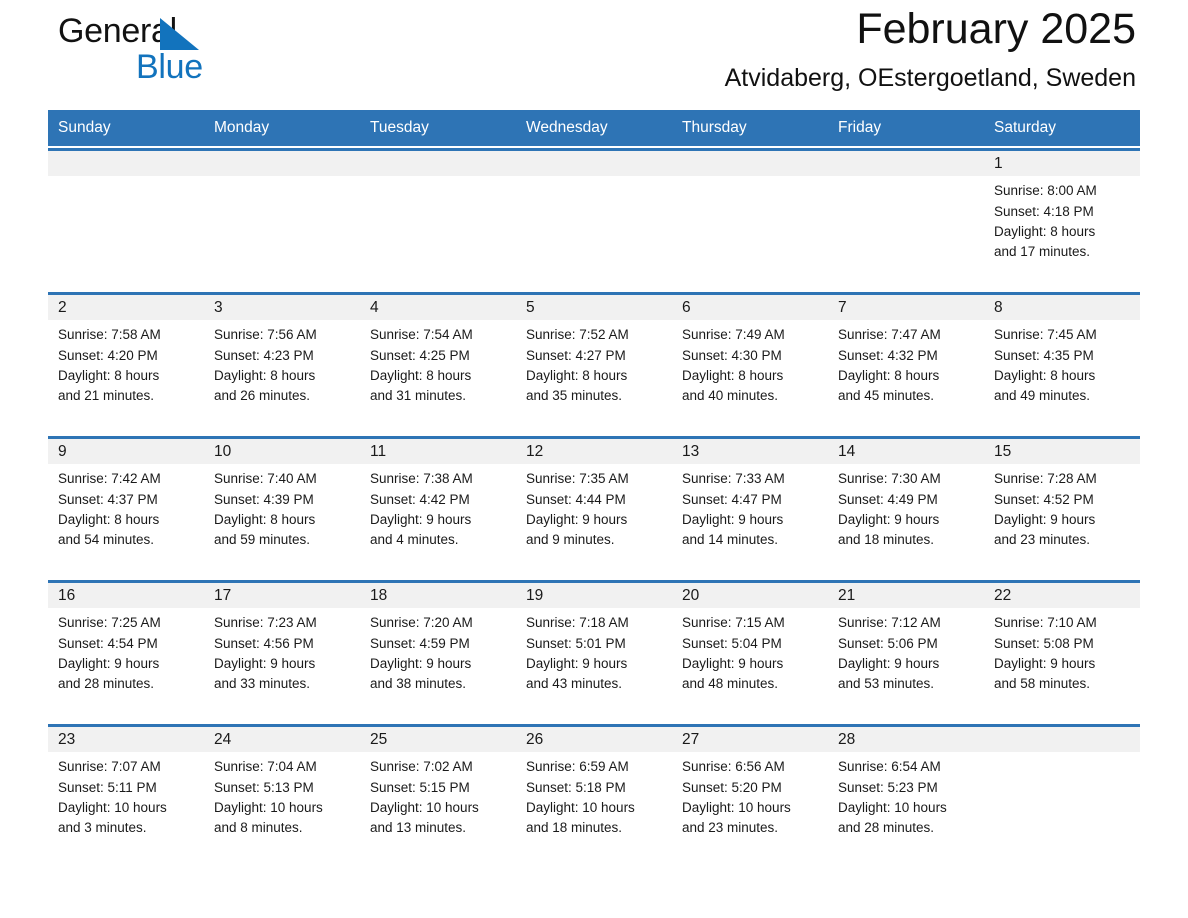 Image resolution: width=1188 pixels, height=918 pixels. Describe the element at coordinates (109, 335) in the screenshot. I see `sunrise-text: Sunrise: 7:58 AM` at that location.